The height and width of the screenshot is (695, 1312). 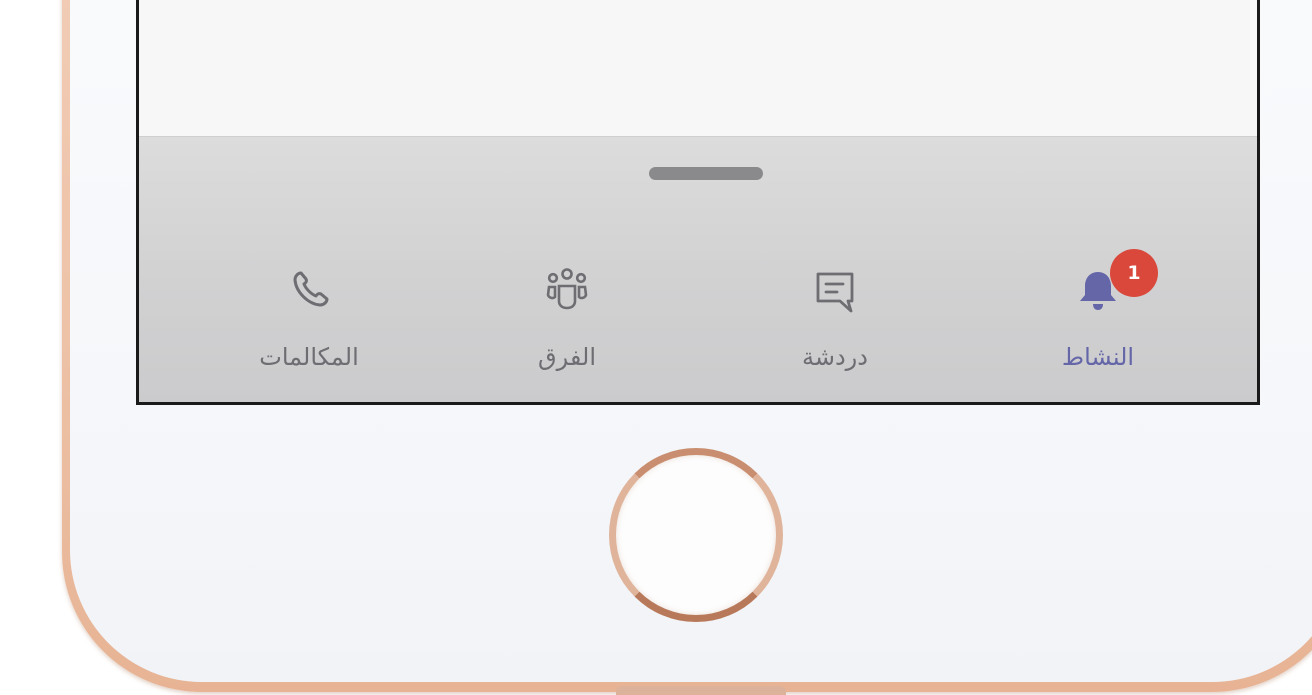 What do you see at coordinates (696, 535) in the screenshot?
I see `home-button` at bounding box center [696, 535].